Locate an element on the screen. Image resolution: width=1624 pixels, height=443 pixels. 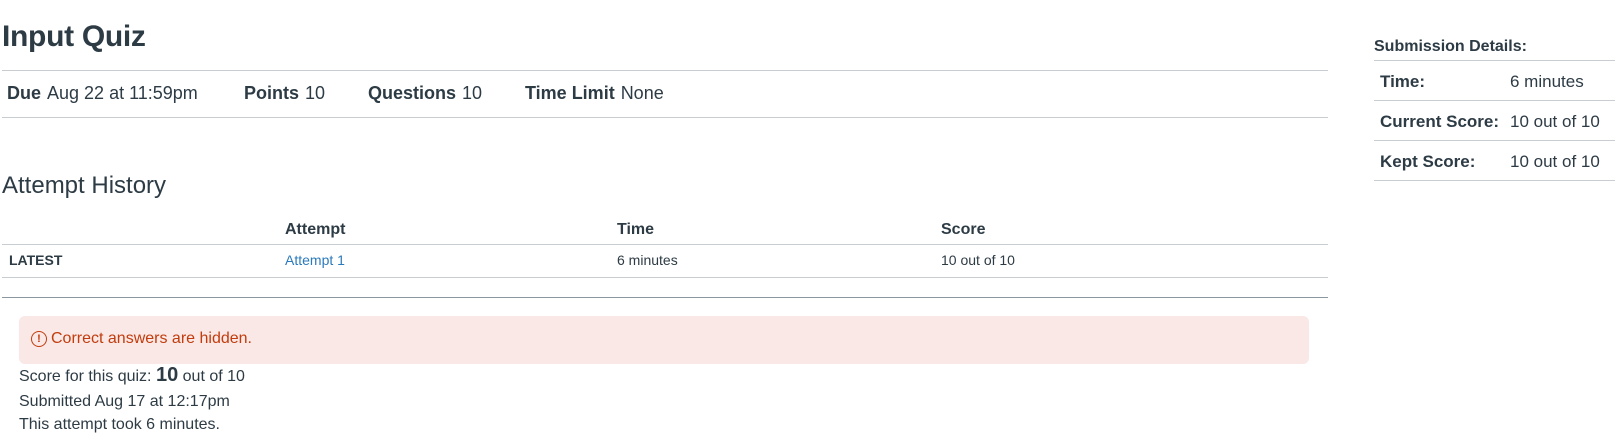
attempt-link: Attempt 1 is located at coordinates (315, 260).